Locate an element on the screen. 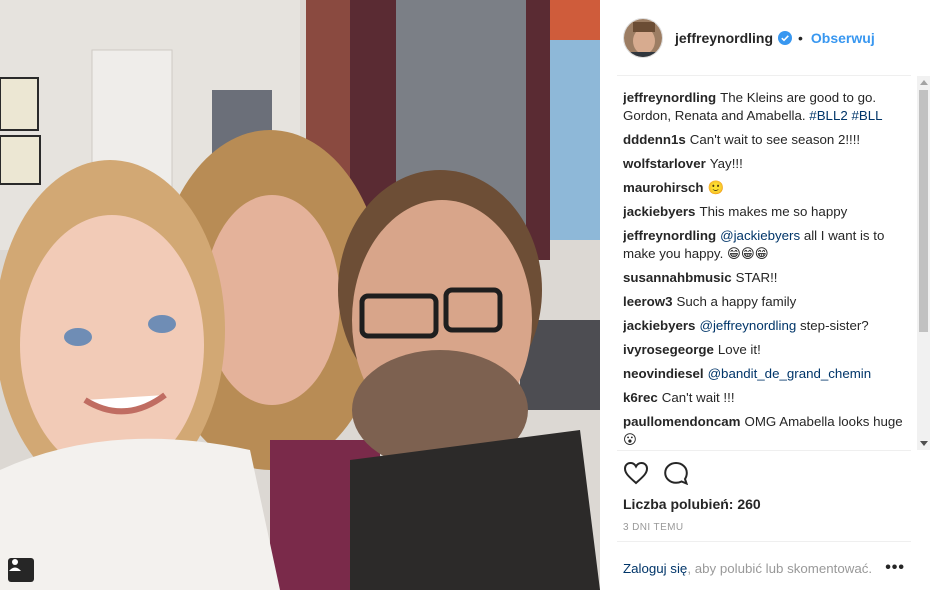 The image size is (931, 590). comment-item: susannahbmusic STAR!! is located at coordinates (766, 278).